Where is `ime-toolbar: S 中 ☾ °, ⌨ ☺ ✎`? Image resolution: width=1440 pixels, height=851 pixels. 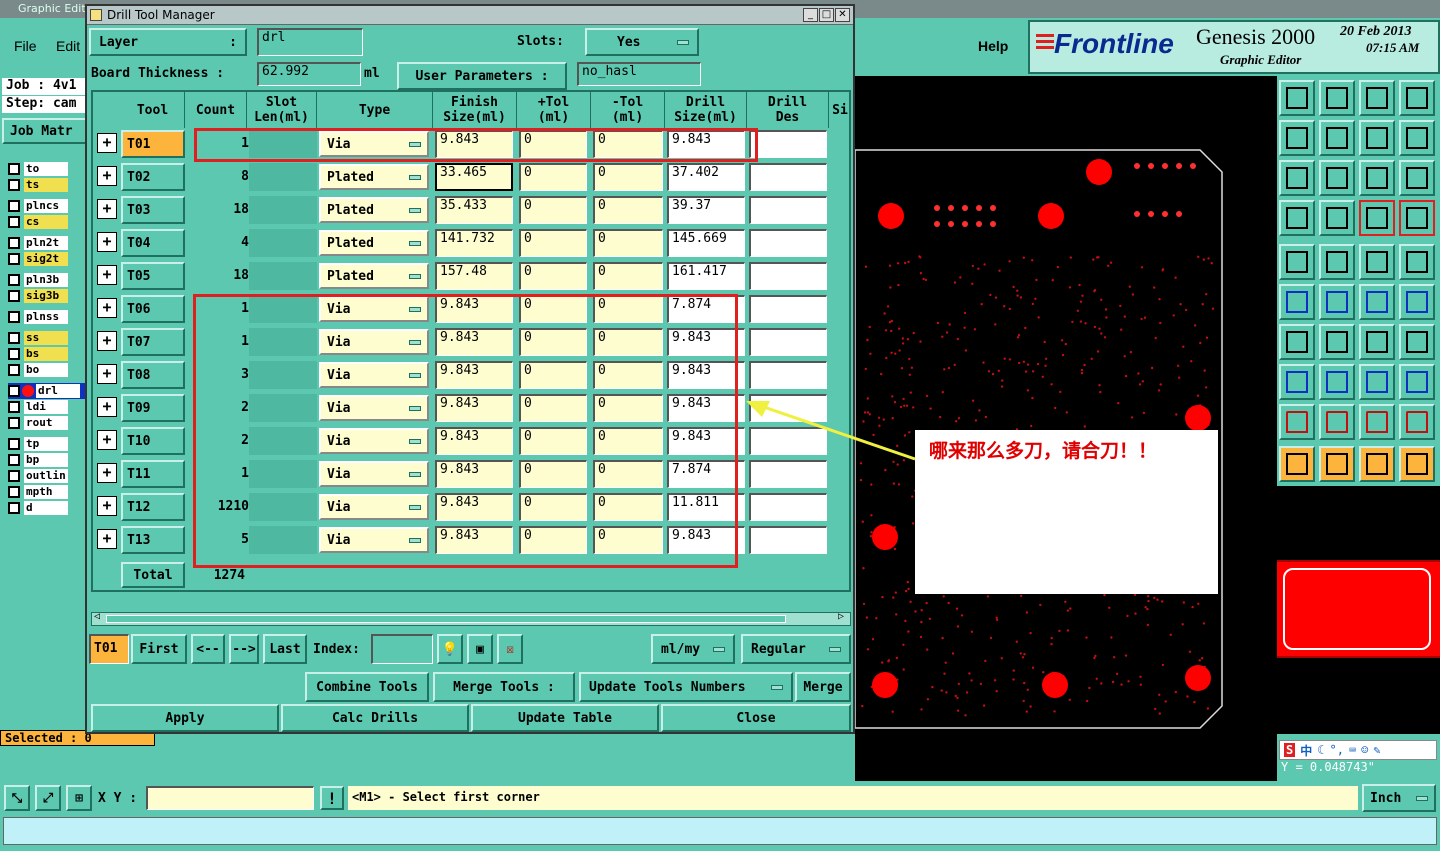
ime-toolbar: S 中 ☾ °, ⌨ ☺ ✎ is located at coordinates (1358, 750).